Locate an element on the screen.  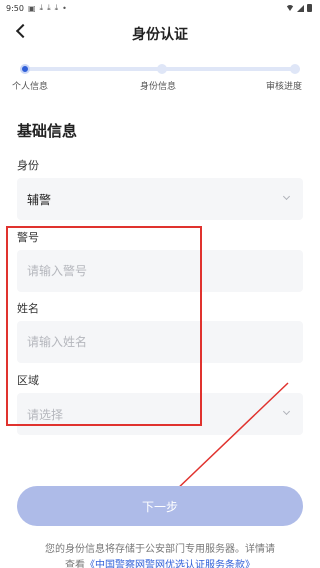
wifi-icon is located at coordinates (290, 8).